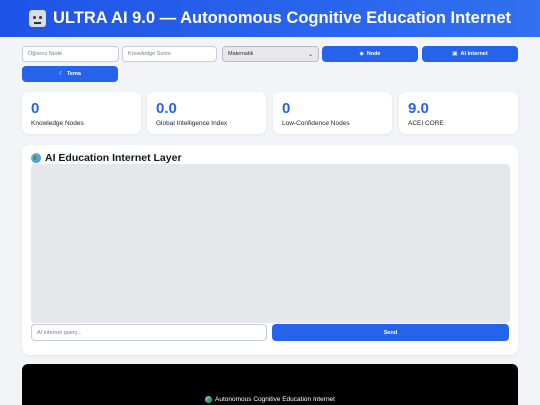  Describe the element at coordinates (81, 113) in the screenshot. I see `stat-card-knowledge-nodes: 0 Knowledge Nodes` at that location.